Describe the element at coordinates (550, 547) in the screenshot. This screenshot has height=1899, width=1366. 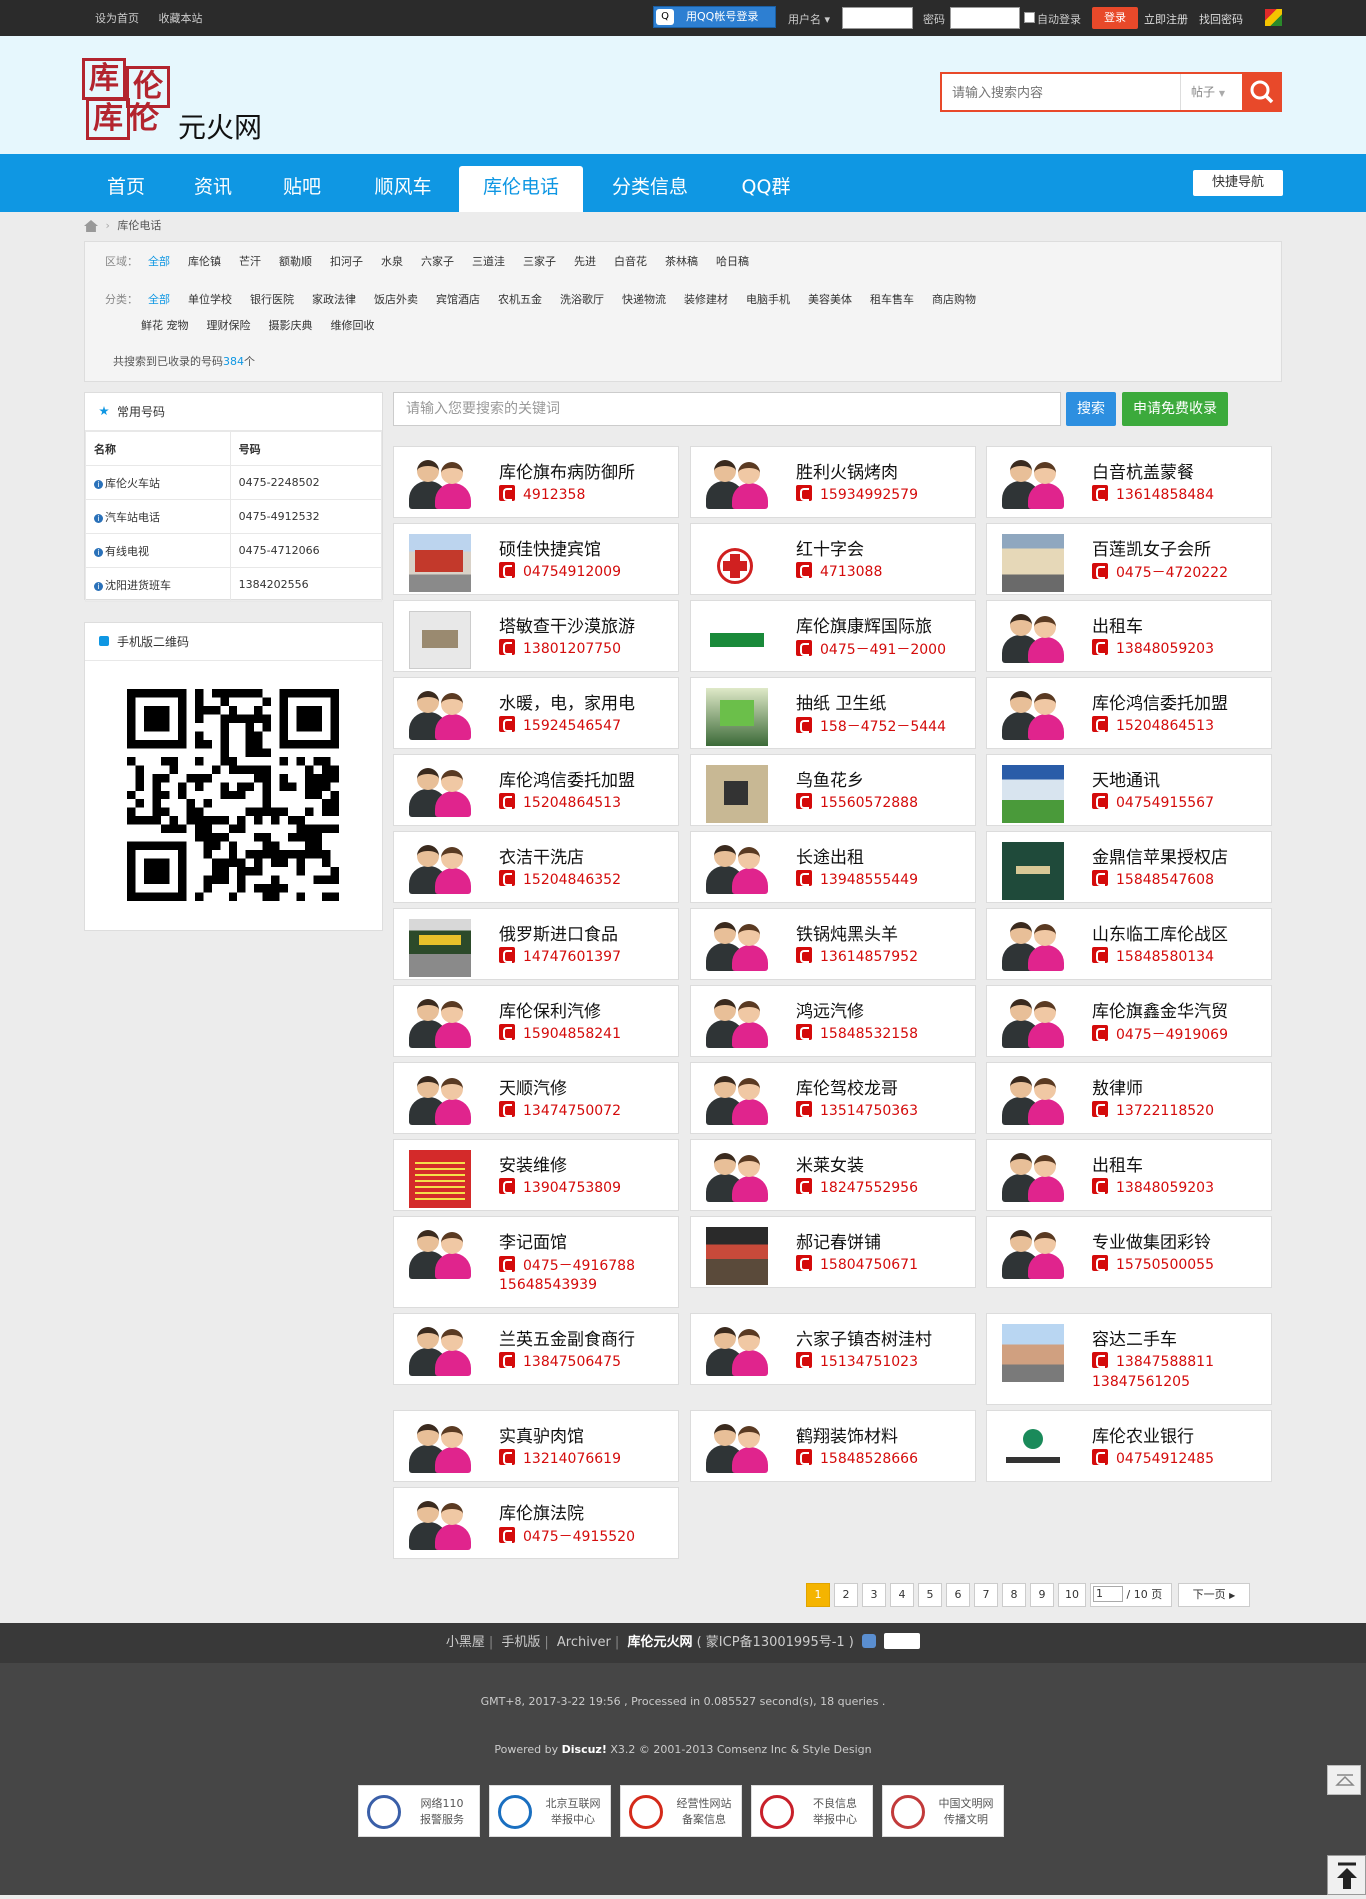
I see `card-name: 硕佳快捷宾馆` at that location.